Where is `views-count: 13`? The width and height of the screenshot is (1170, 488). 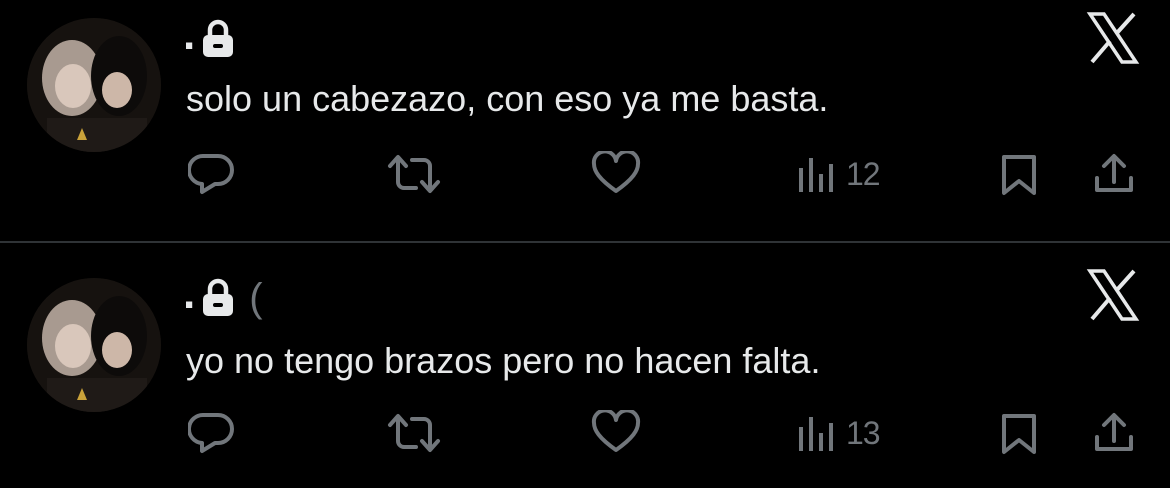 views-count: 13 is located at coordinates (863, 432).